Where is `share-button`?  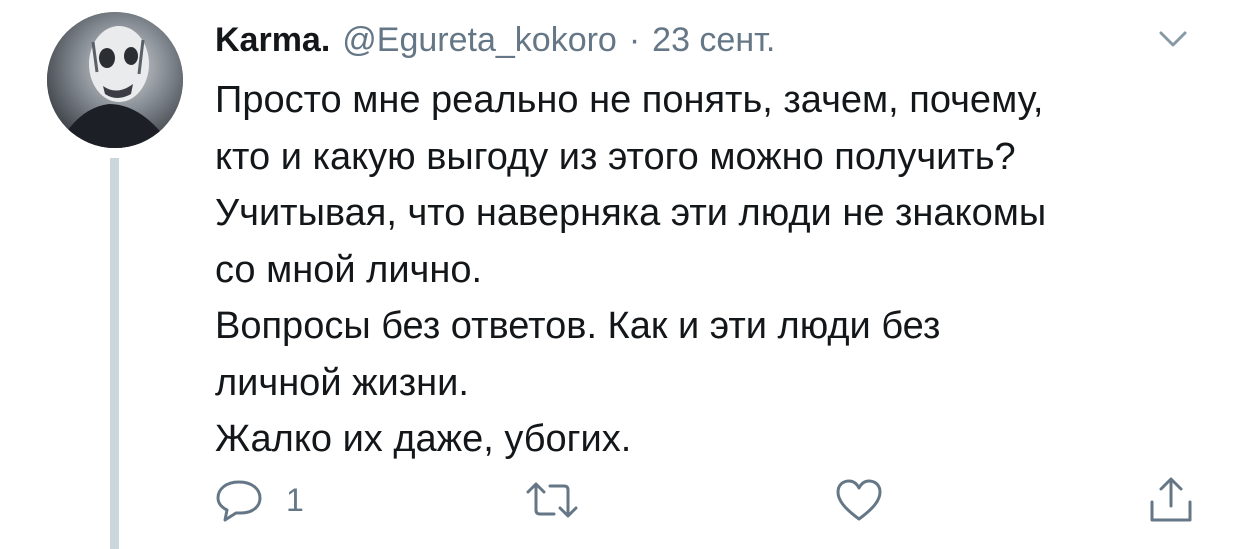
share-button is located at coordinates (1171, 500).